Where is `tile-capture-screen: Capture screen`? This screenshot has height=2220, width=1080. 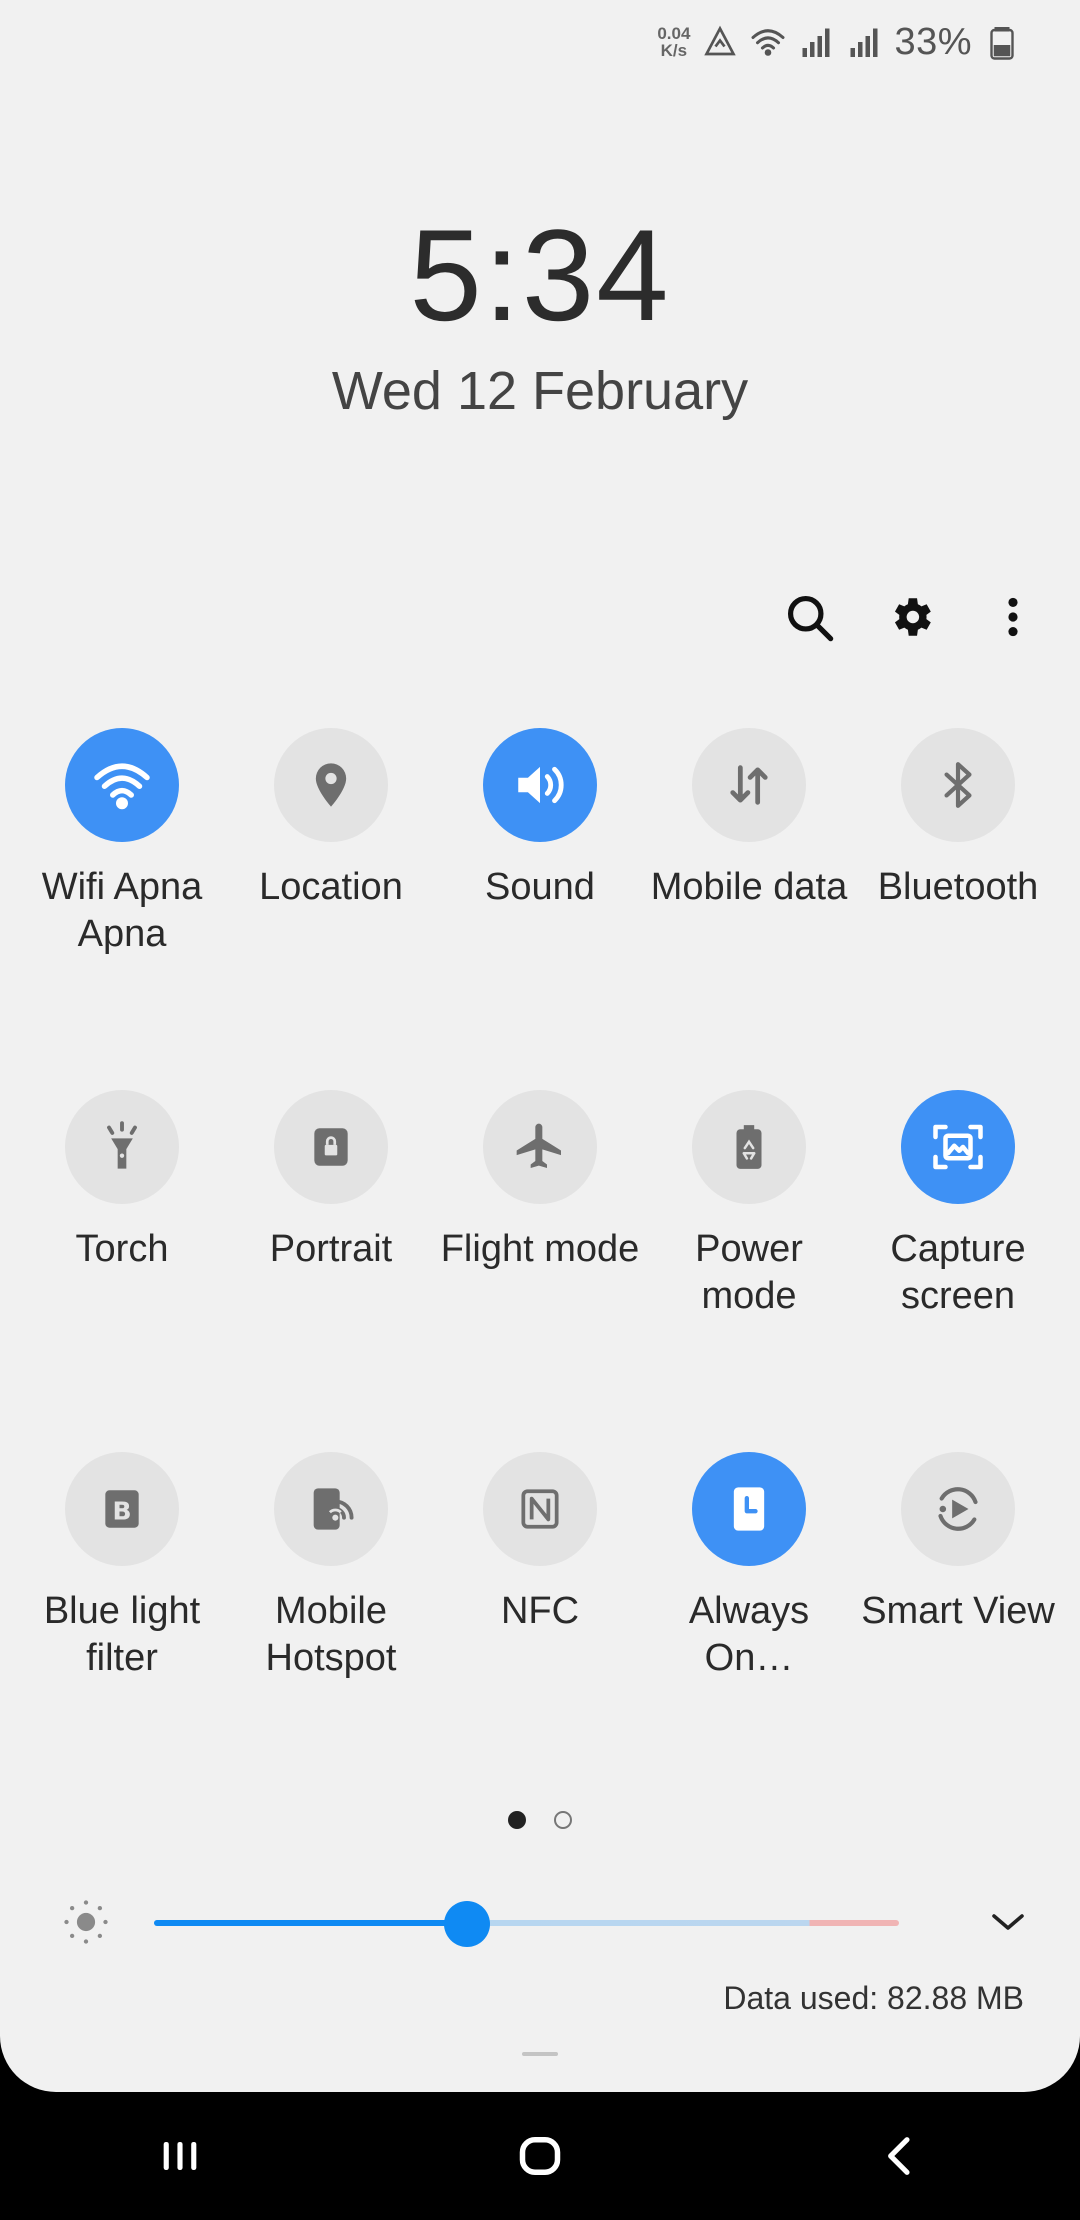
tile-capture-screen: Capture screen is located at coordinates (958, 1205).